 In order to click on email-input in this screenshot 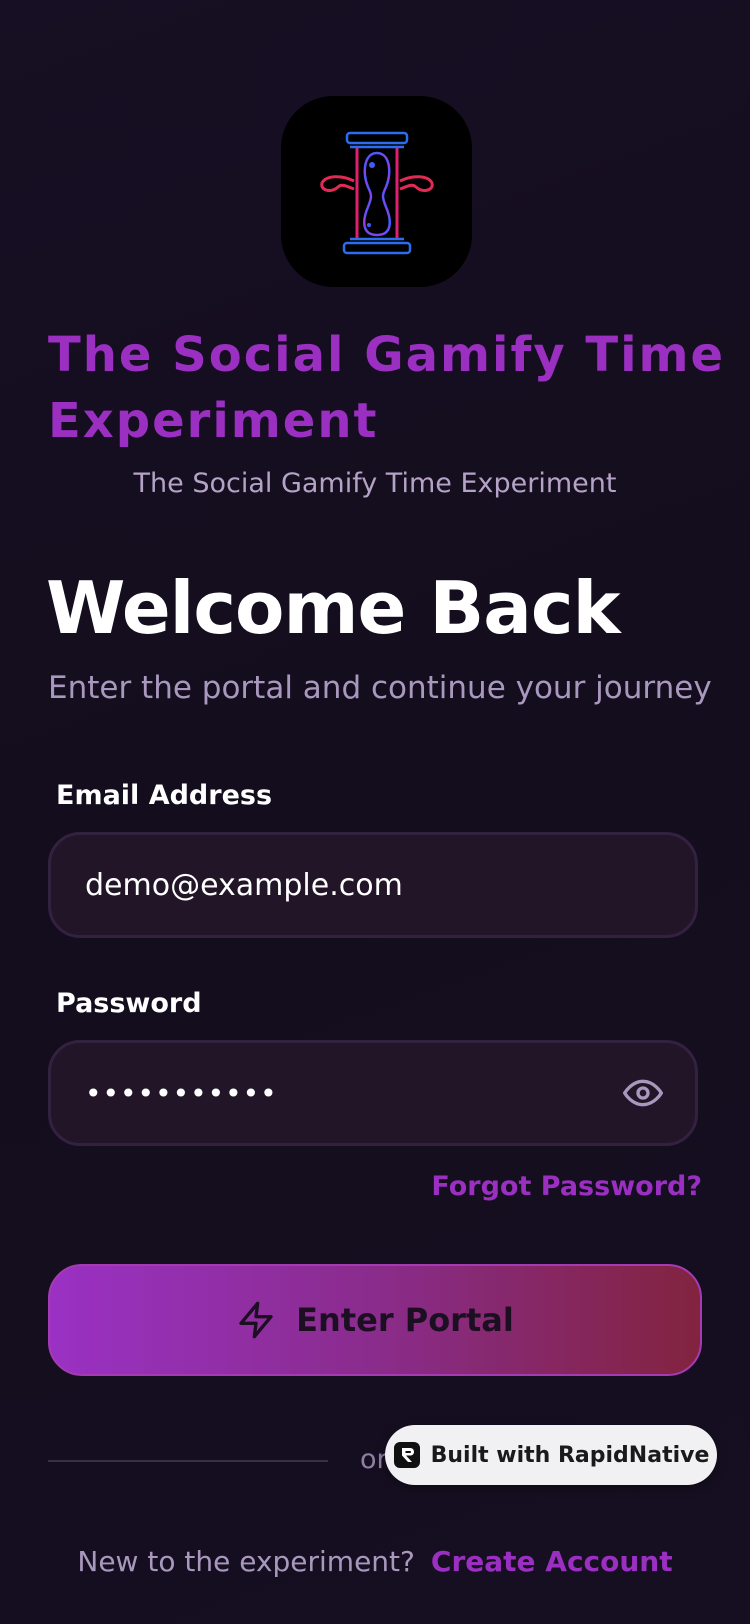, I will do `click(373, 885)`.